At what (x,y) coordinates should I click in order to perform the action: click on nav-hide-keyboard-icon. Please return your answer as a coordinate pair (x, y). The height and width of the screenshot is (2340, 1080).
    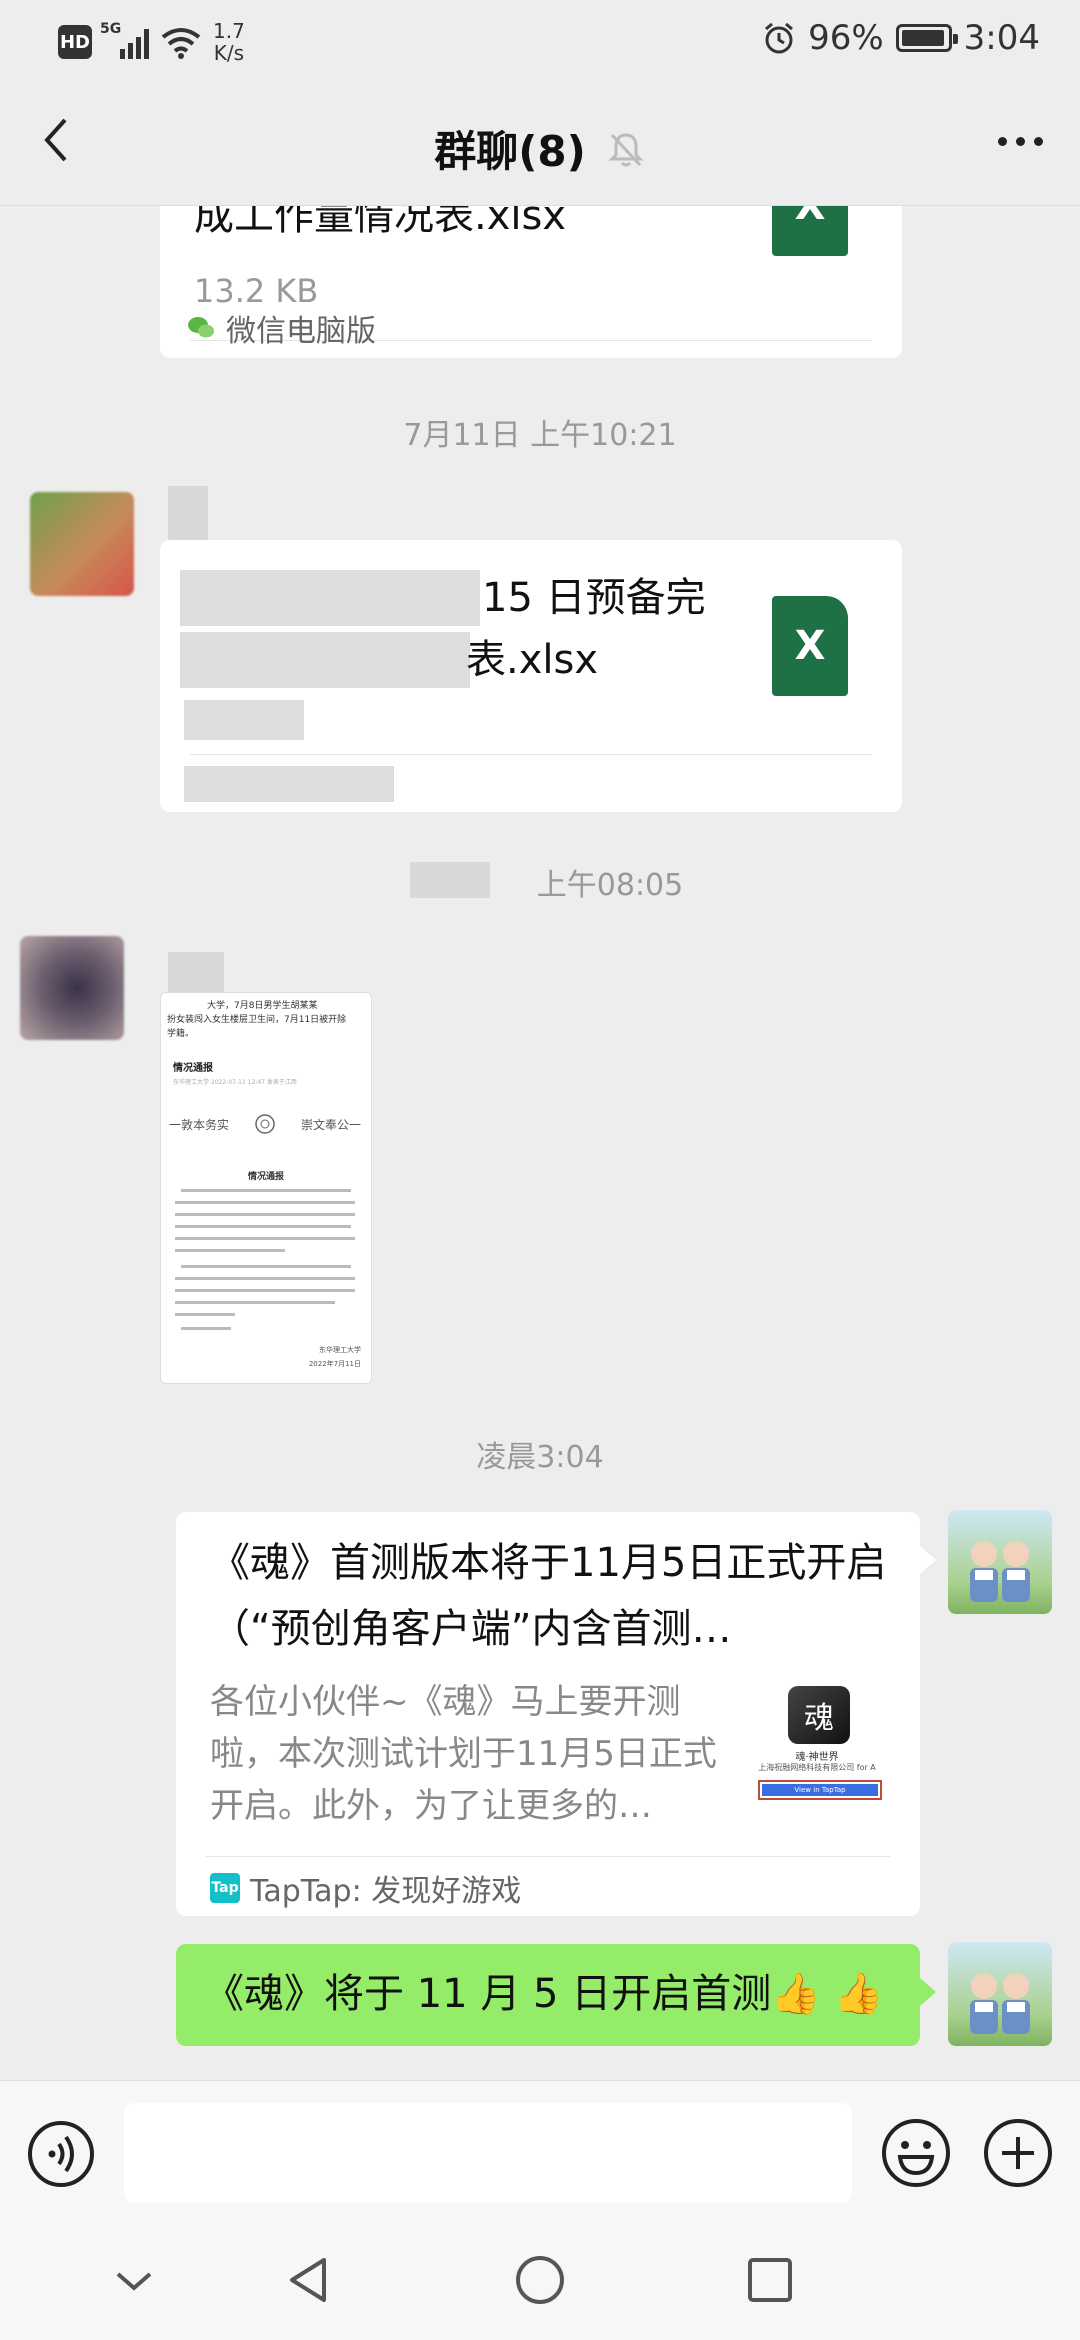
    Looking at the image, I should click on (134, 2280).